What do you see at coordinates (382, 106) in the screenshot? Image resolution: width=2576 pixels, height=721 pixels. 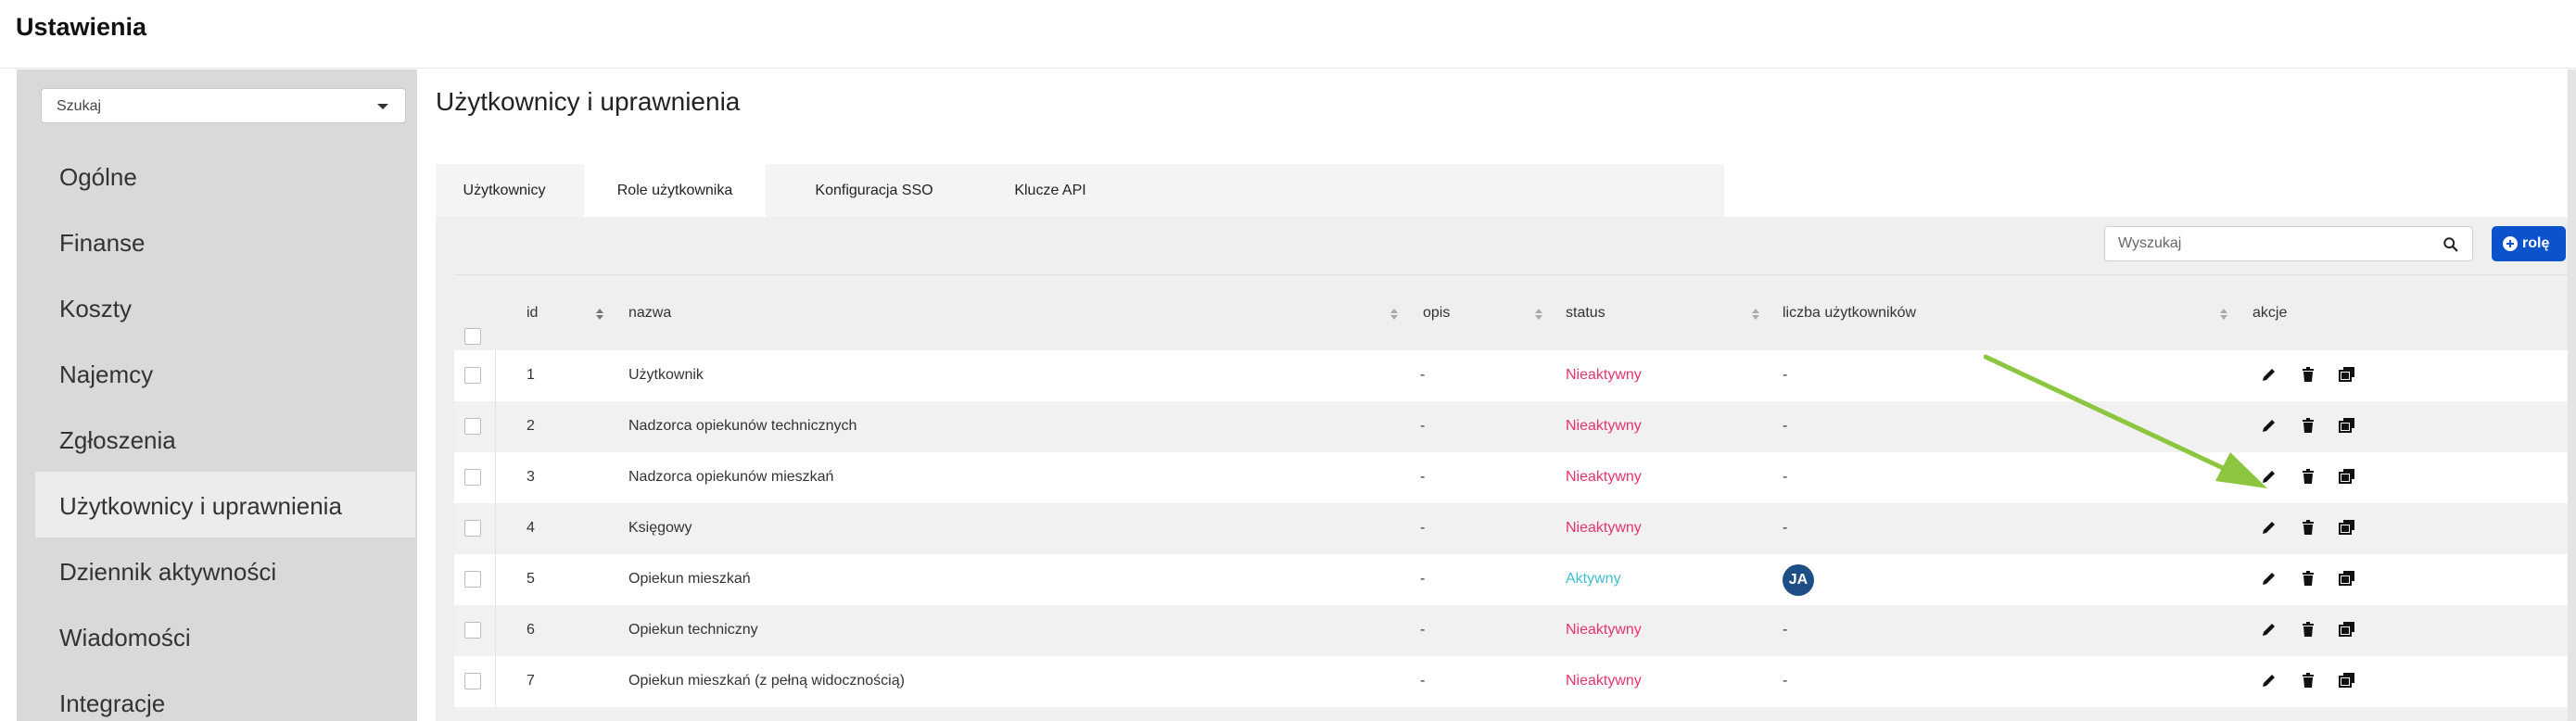 I see `chevron-down-icon` at bounding box center [382, 106].